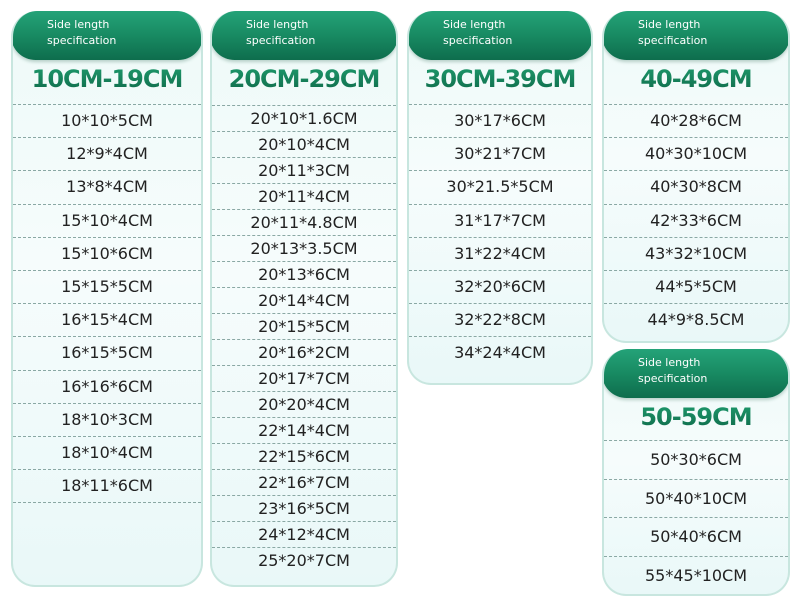 Image resolution: width=810 pixels, height=604 pixels. I want to click on size-item: 32*22*8CM, so click(500, 321).